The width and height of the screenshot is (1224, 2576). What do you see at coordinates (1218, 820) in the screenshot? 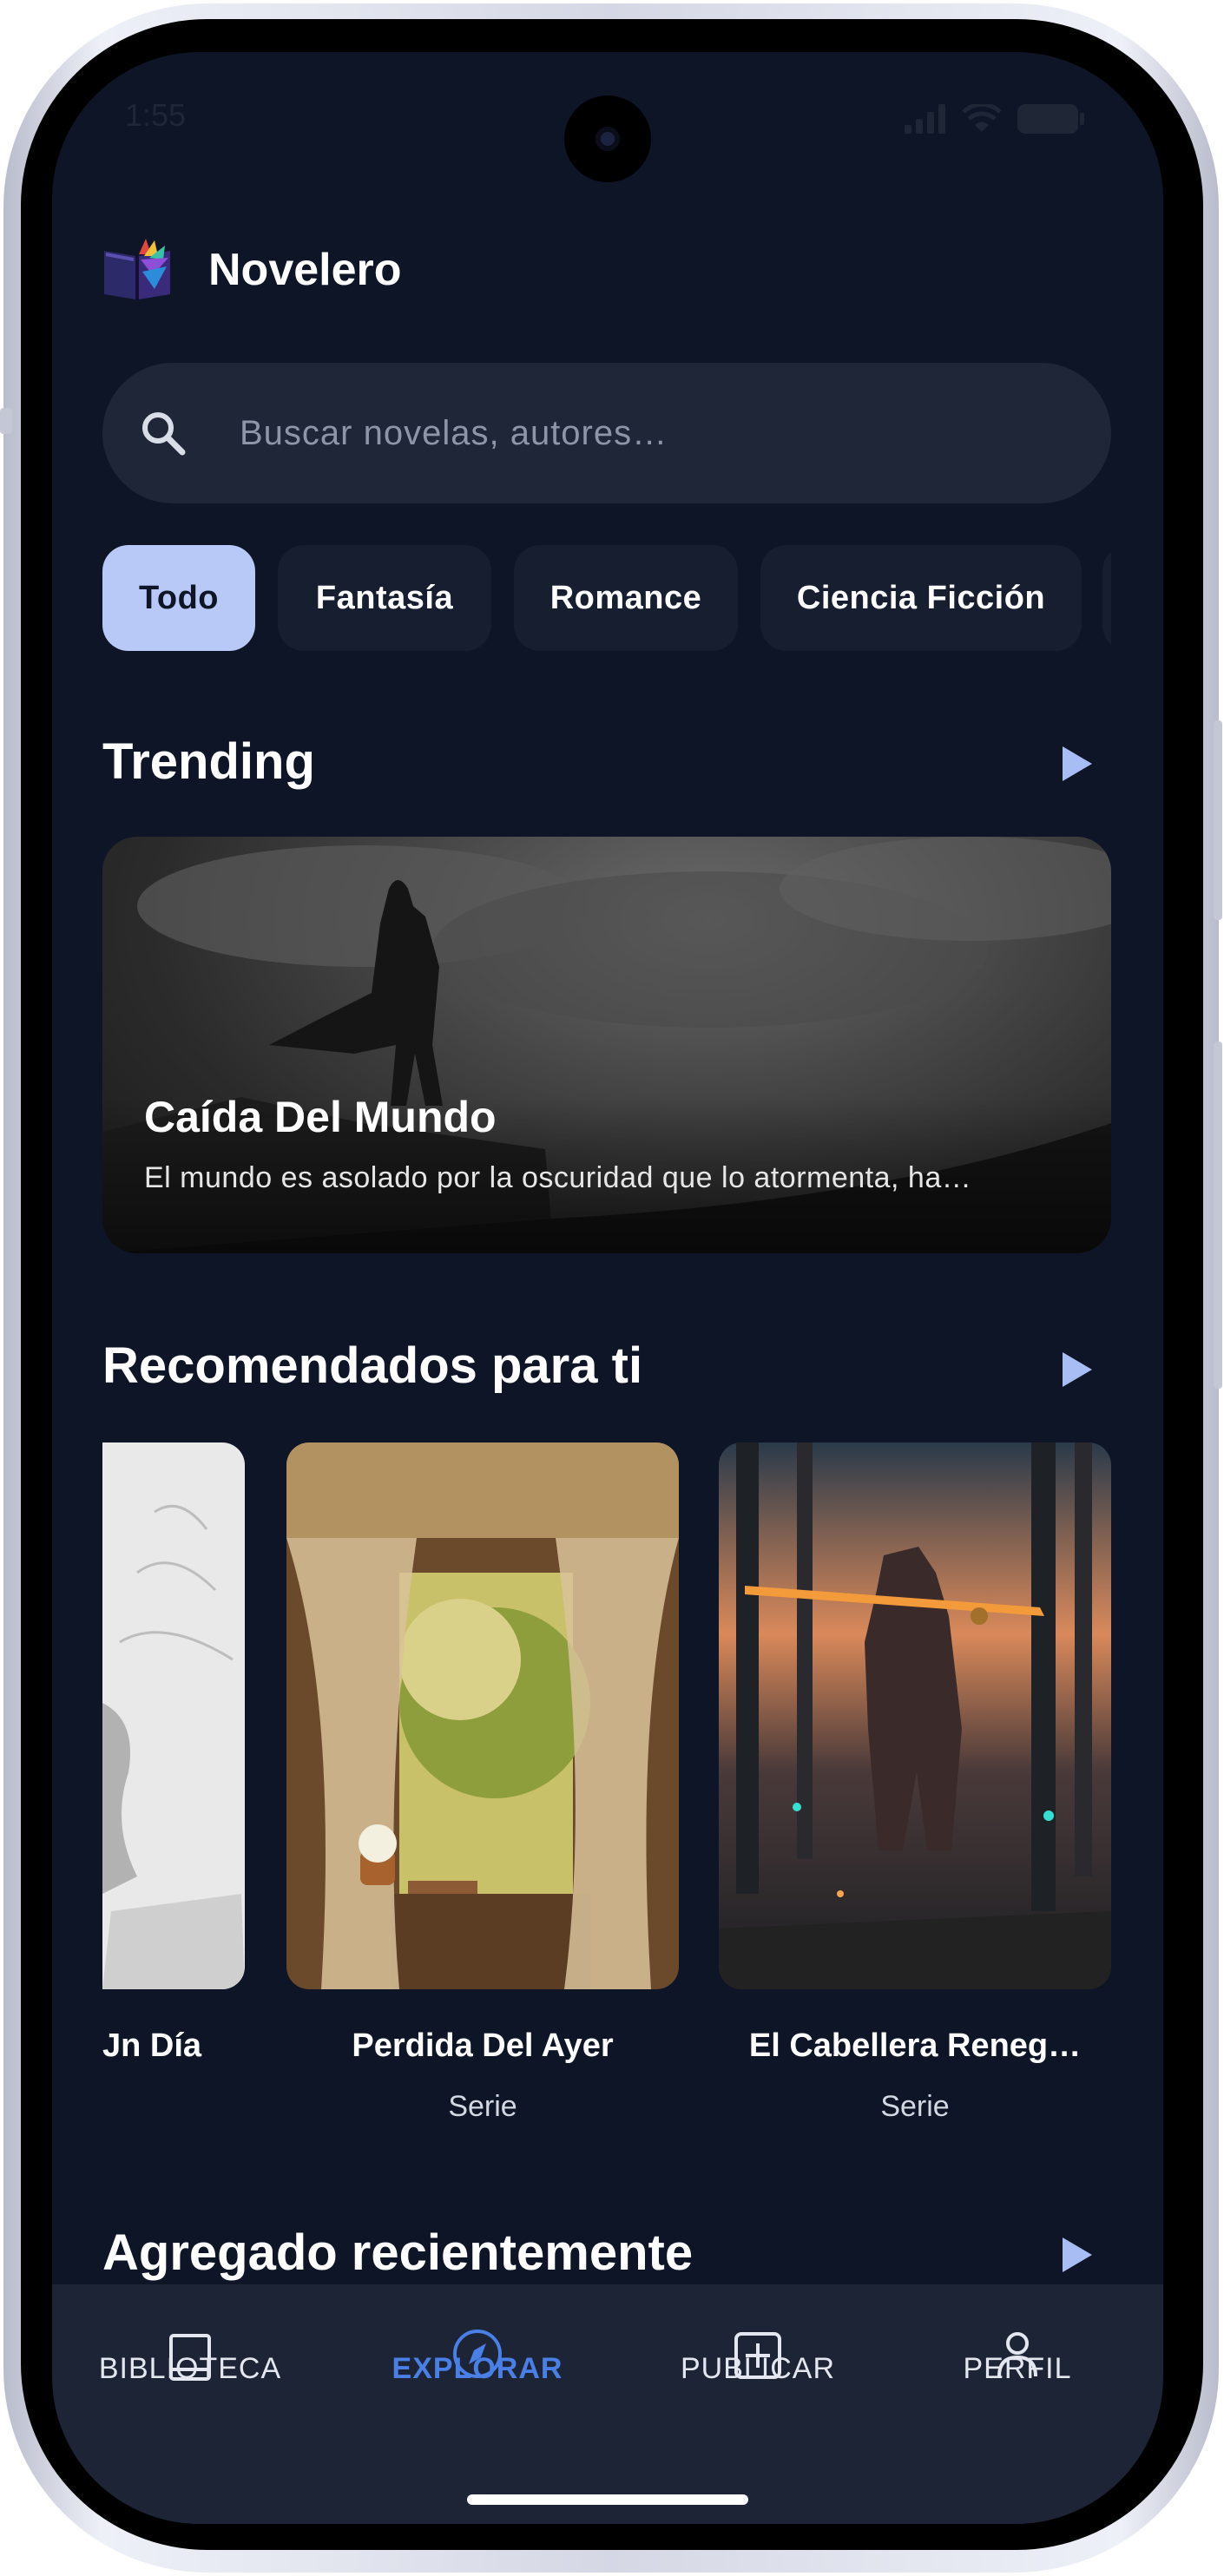
I see `volume-up-button` at bounding box center [1218, 820].